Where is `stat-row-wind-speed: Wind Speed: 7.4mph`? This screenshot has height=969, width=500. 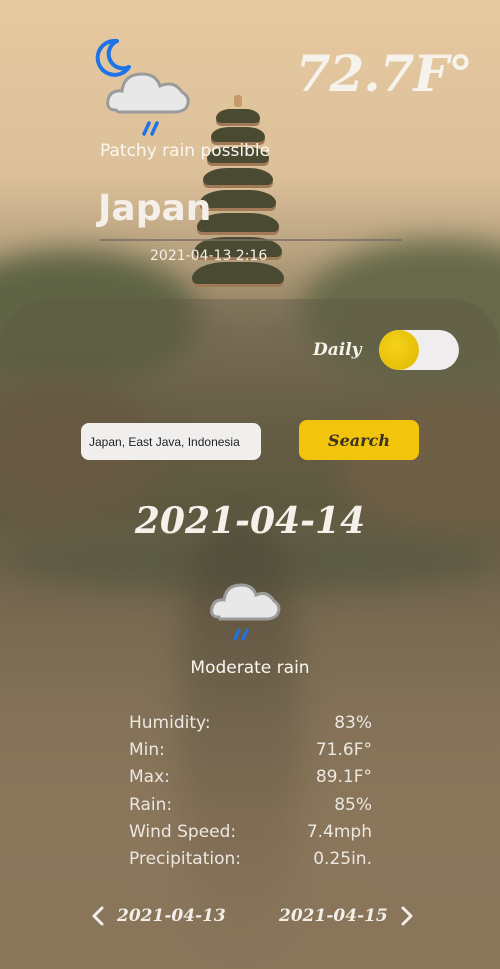 stat-row-wind-speed: Wind Speed: 7.4mph is located at coordinates (250, 835).